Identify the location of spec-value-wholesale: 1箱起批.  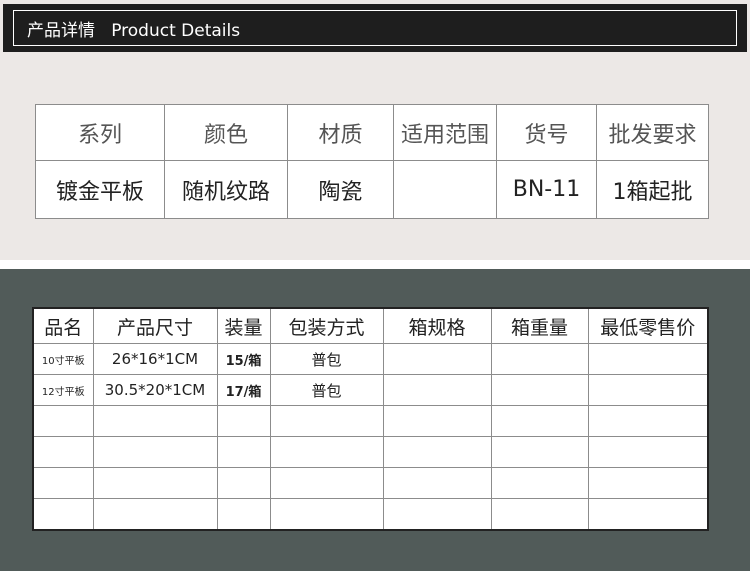
(652, 189).